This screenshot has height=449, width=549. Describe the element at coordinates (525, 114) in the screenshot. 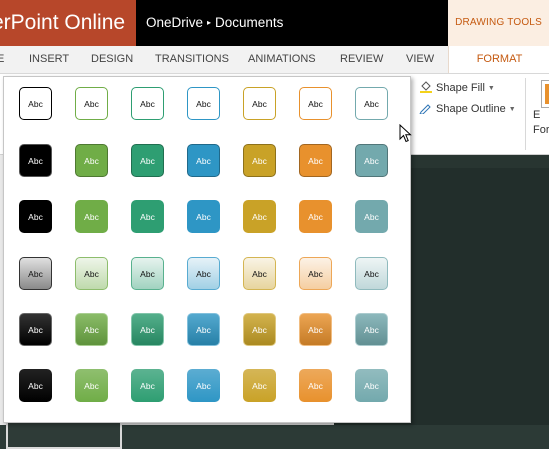

I see `ribbon-group-divider` at that location.